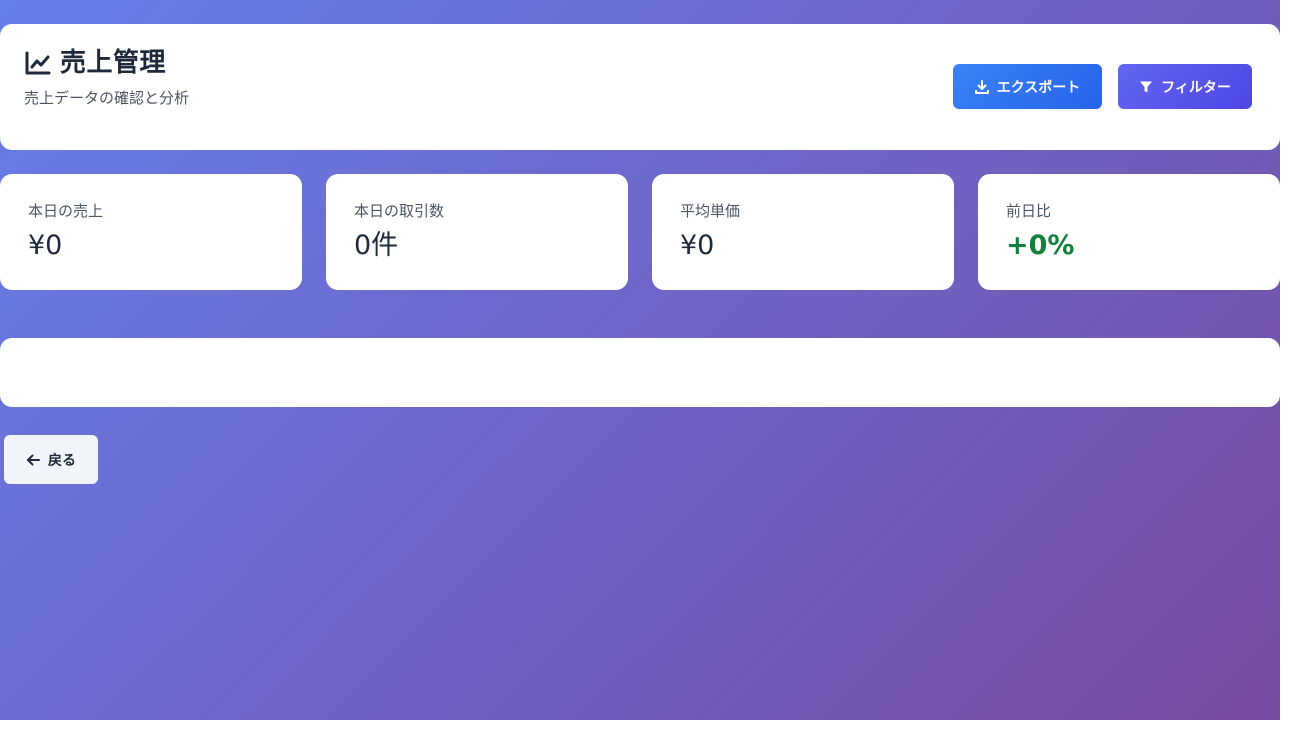 Image resolution: width=1292 pixels, height=744 pixels. Describe the element at coordinates (981, 86) in the screenshot. I see `download-icon` at that location.